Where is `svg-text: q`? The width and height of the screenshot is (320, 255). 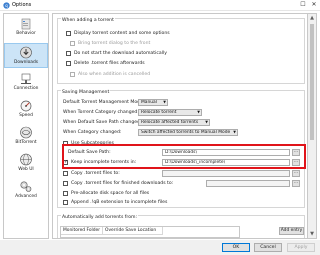
svg-text: q is located at coordinates (6, 5).